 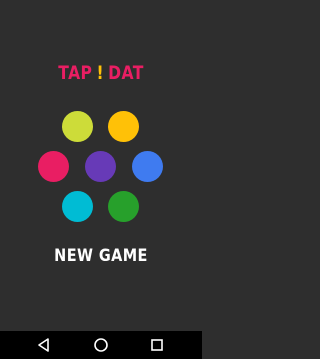 What do you see at coordinates (123, 127) in the screenshot?
I see `dot-amber` at bounding box center [123, 127].